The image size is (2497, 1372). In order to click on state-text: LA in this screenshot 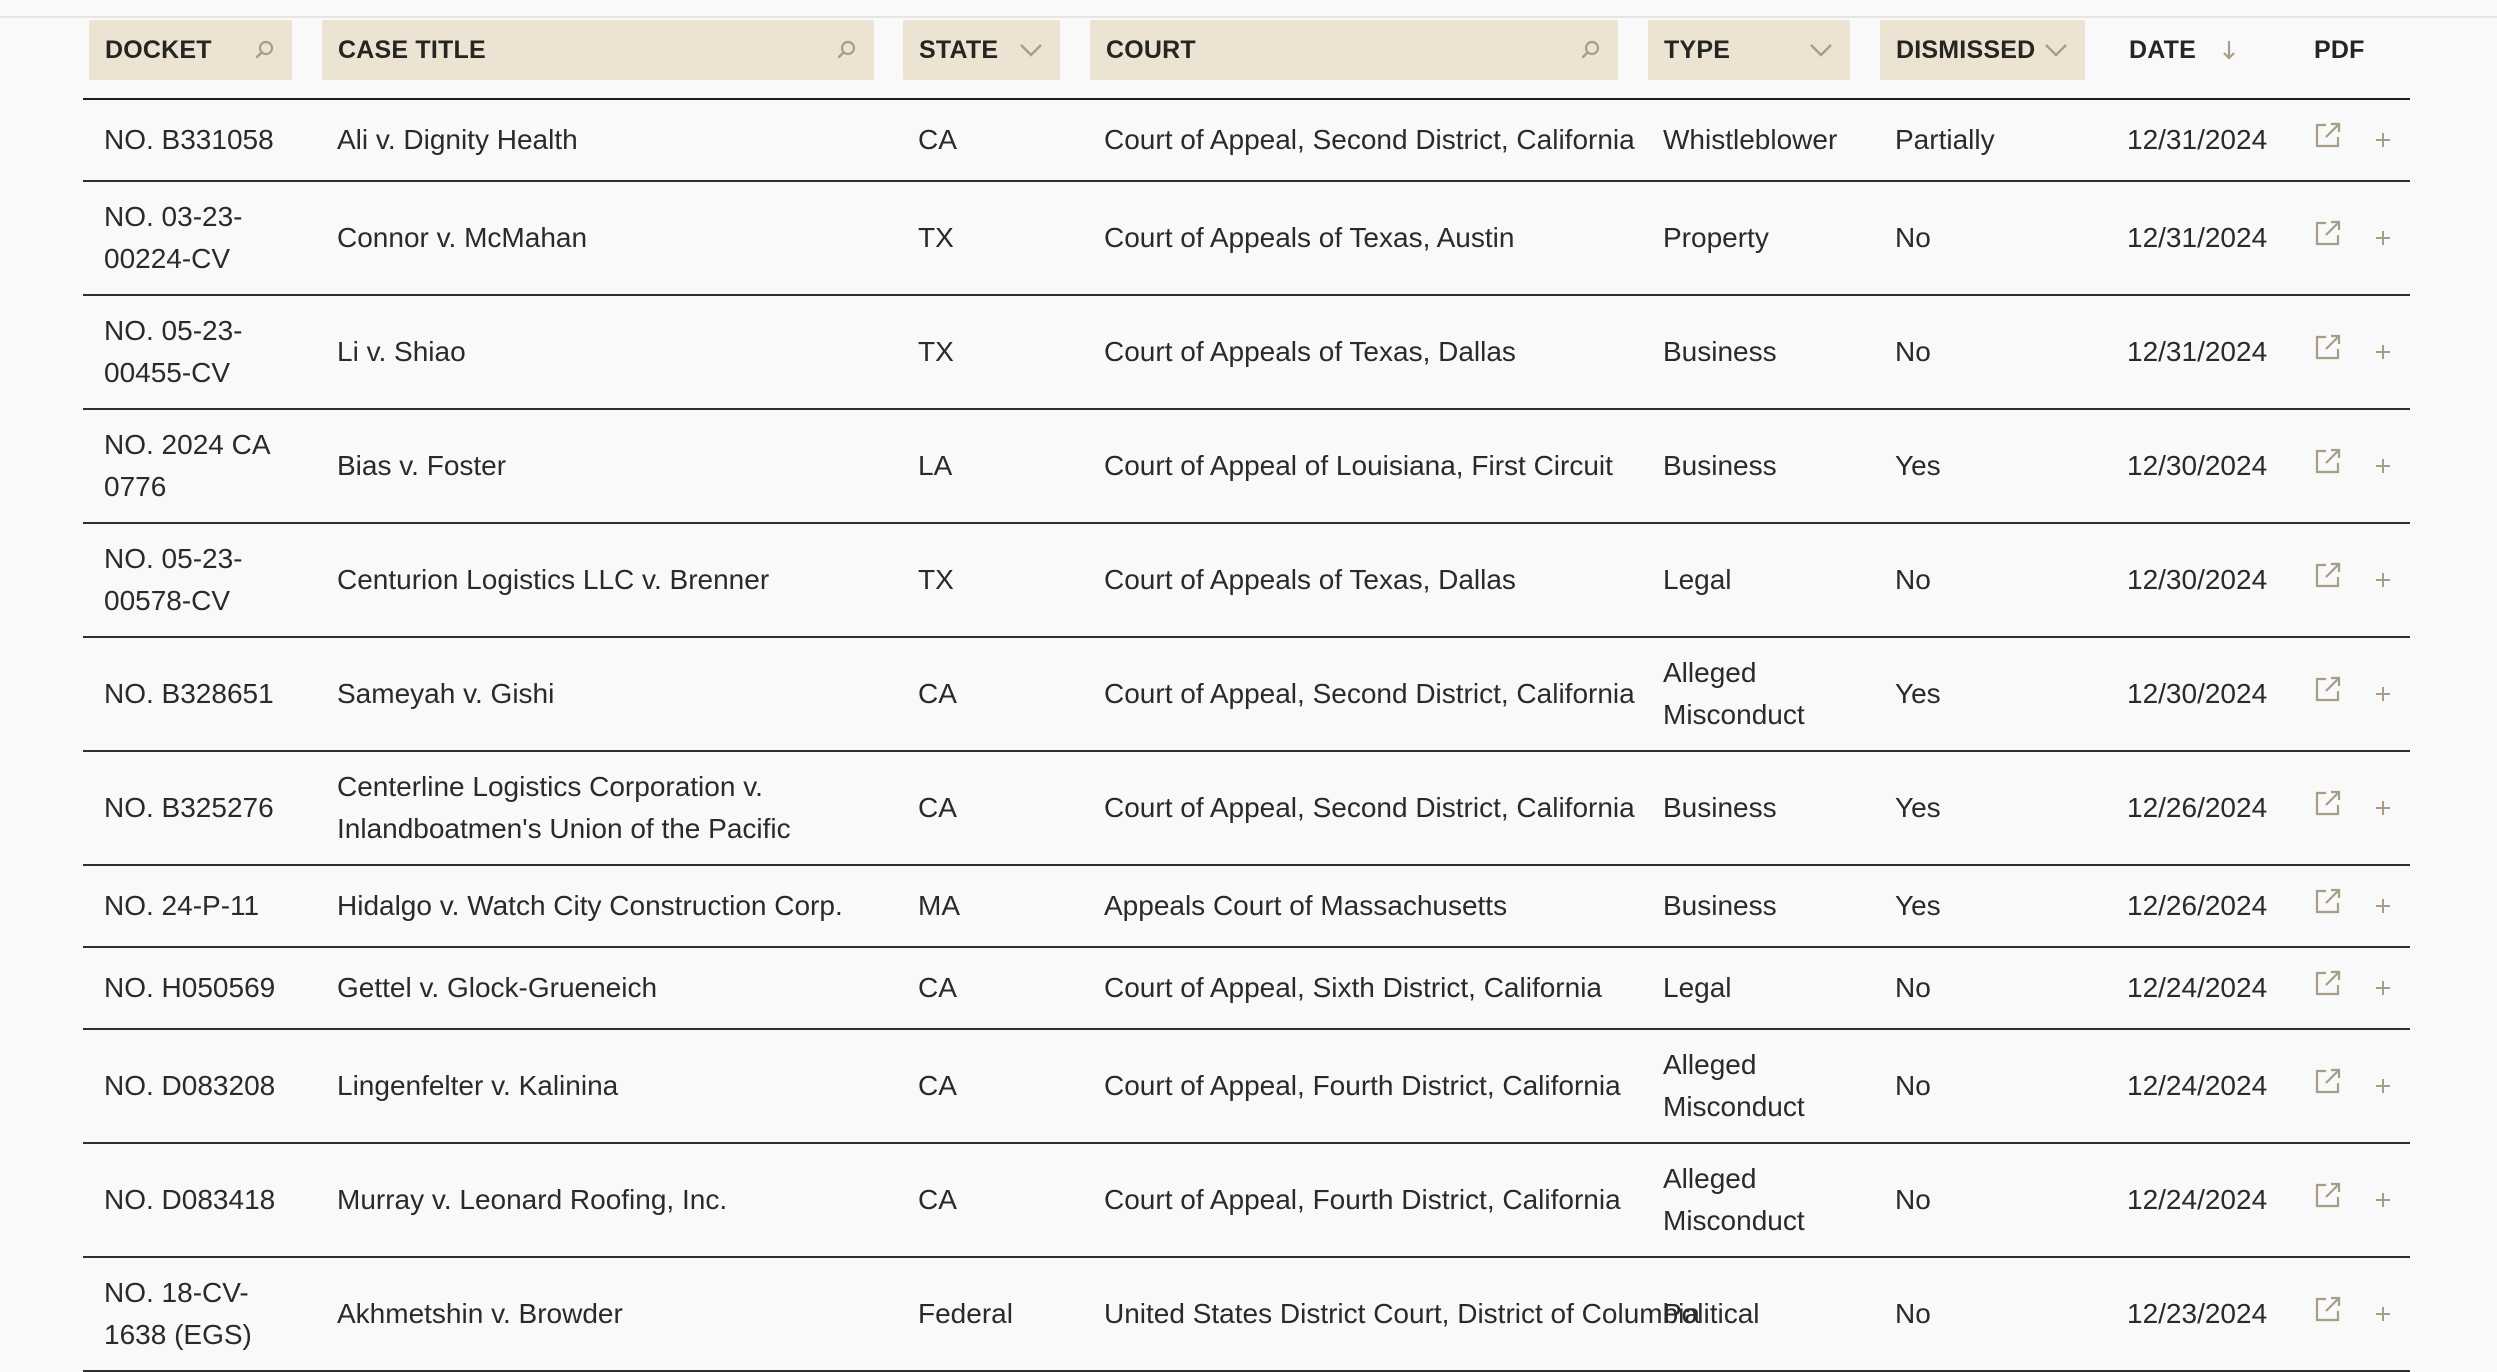, I will do `click(935, 465)`.